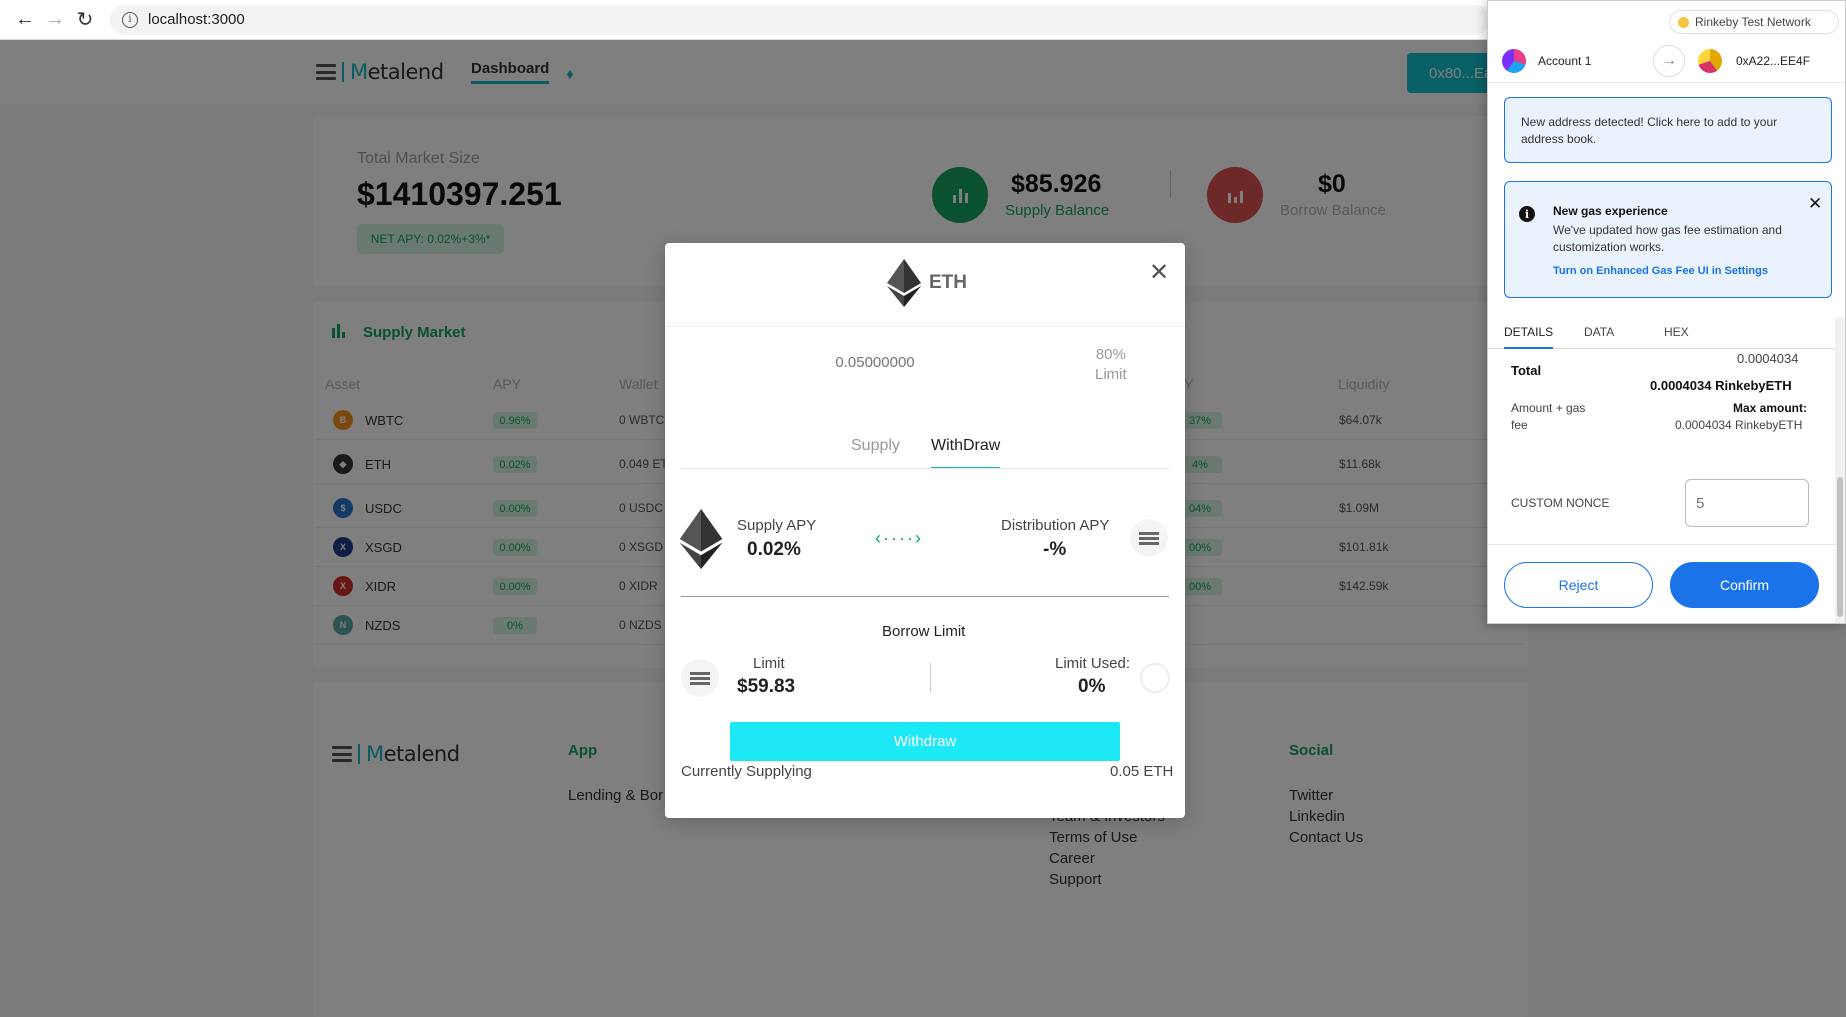 The height and width of the screenshot is (1017, 1846). What do you see at coordinates (924, 631) in the screenshot?
I see `borrow-limit-title: Borrow Limit` at bounding box center [924, 631].